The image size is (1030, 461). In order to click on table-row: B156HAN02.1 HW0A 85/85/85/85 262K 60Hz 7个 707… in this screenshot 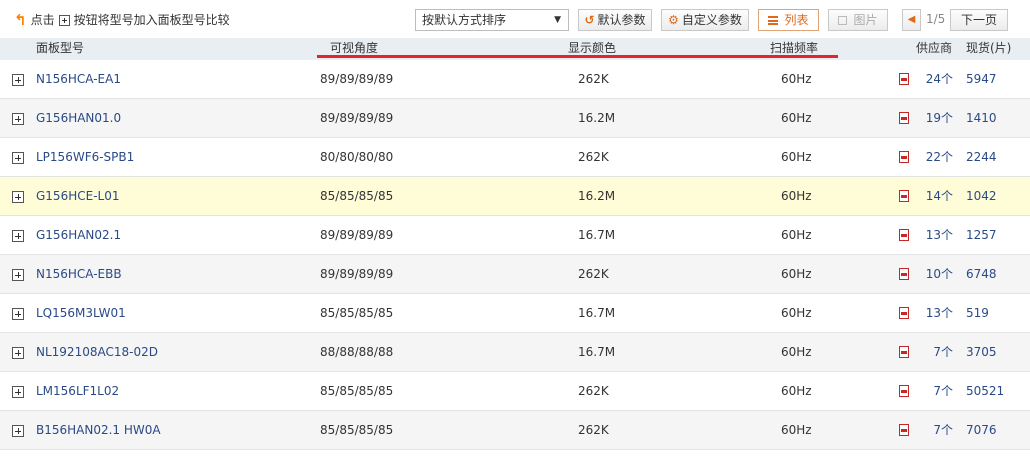, I will do `click(515, 430)`.